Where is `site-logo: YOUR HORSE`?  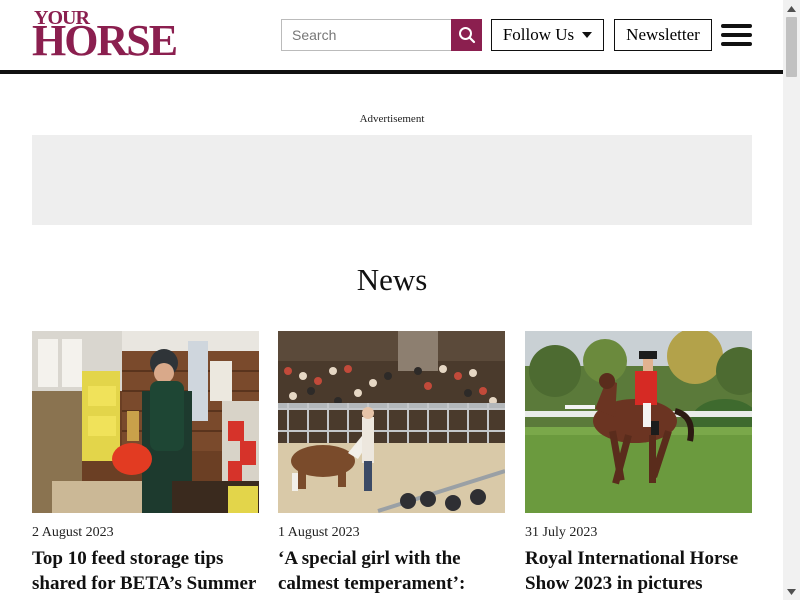 site-logo: YOUR HORSE is located at coordinates (112, 36).